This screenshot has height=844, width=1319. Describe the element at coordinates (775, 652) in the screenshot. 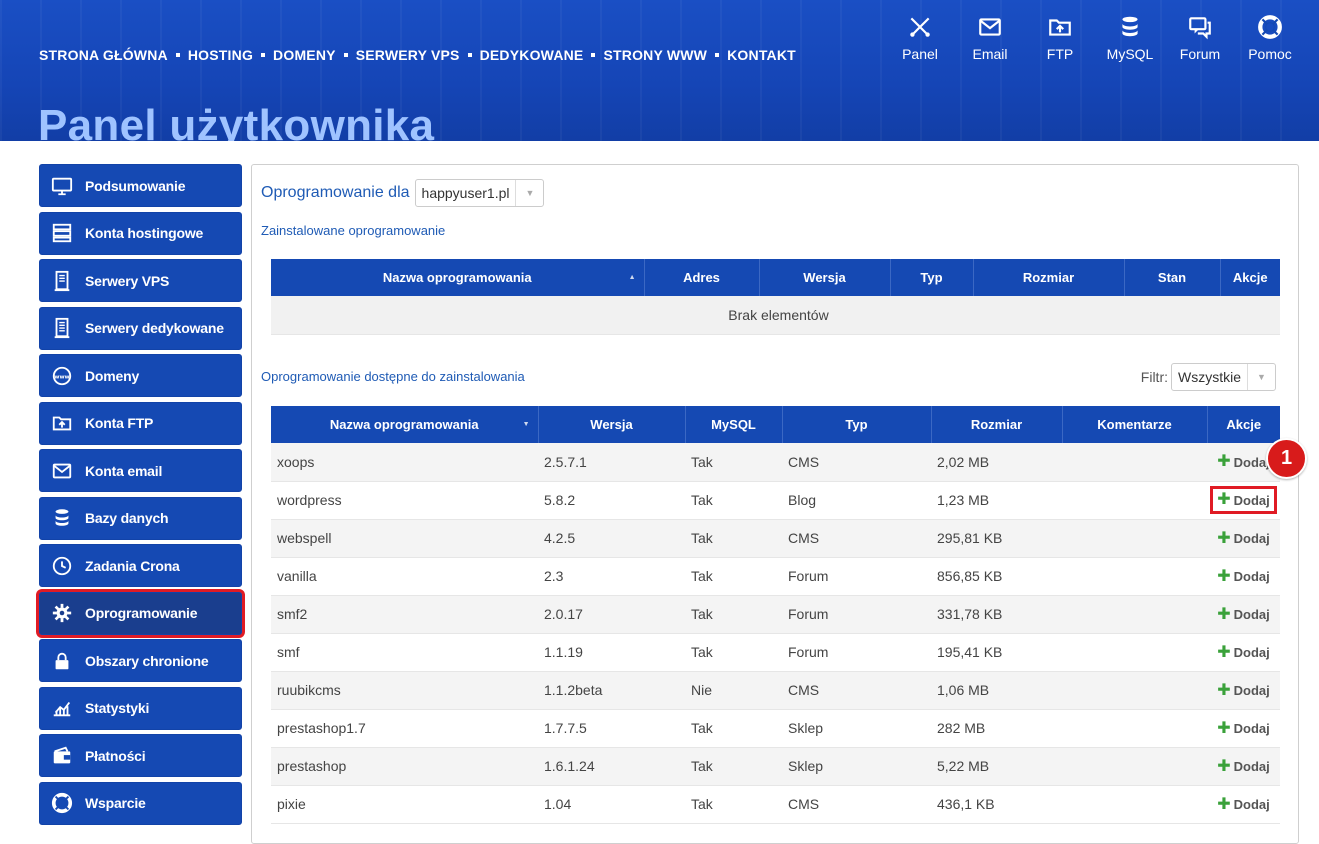

I see `table-row: smf 1.1.19 Tak Forum 195,41 KB ✚ Dodaj` at that location.